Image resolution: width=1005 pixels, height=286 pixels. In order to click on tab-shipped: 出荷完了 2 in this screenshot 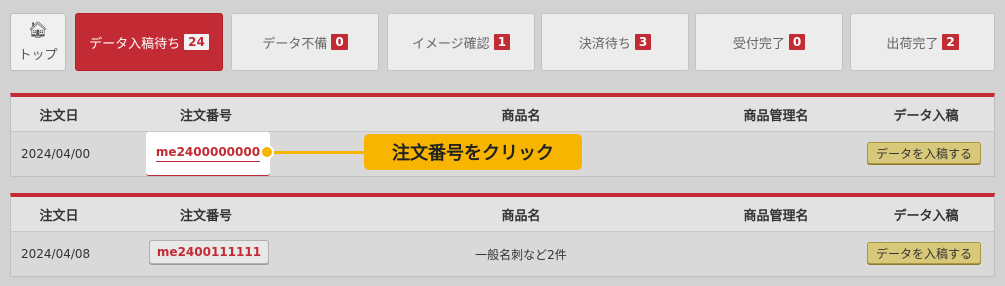, I will do `click(922, 42)`.